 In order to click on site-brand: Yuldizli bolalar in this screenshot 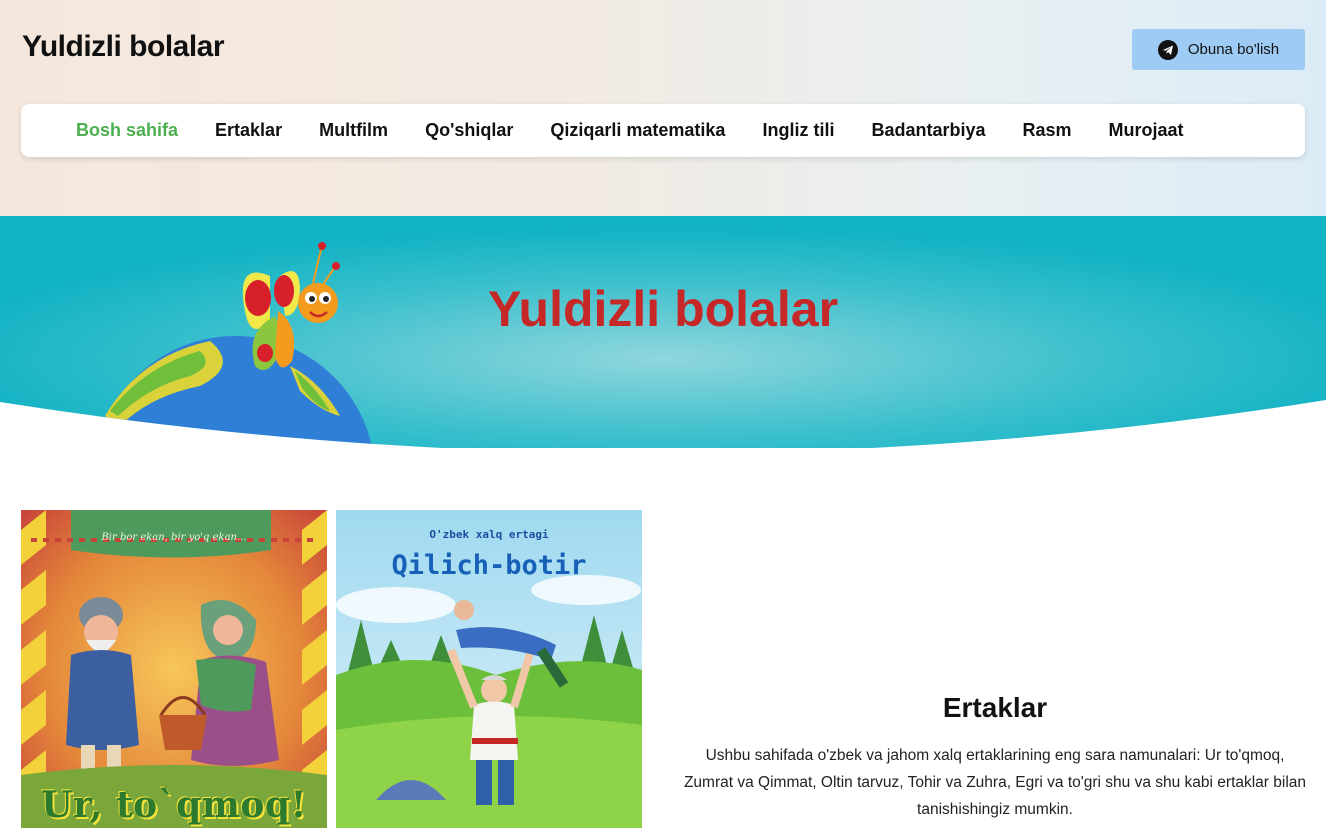, I will do `click(123, 47)`.